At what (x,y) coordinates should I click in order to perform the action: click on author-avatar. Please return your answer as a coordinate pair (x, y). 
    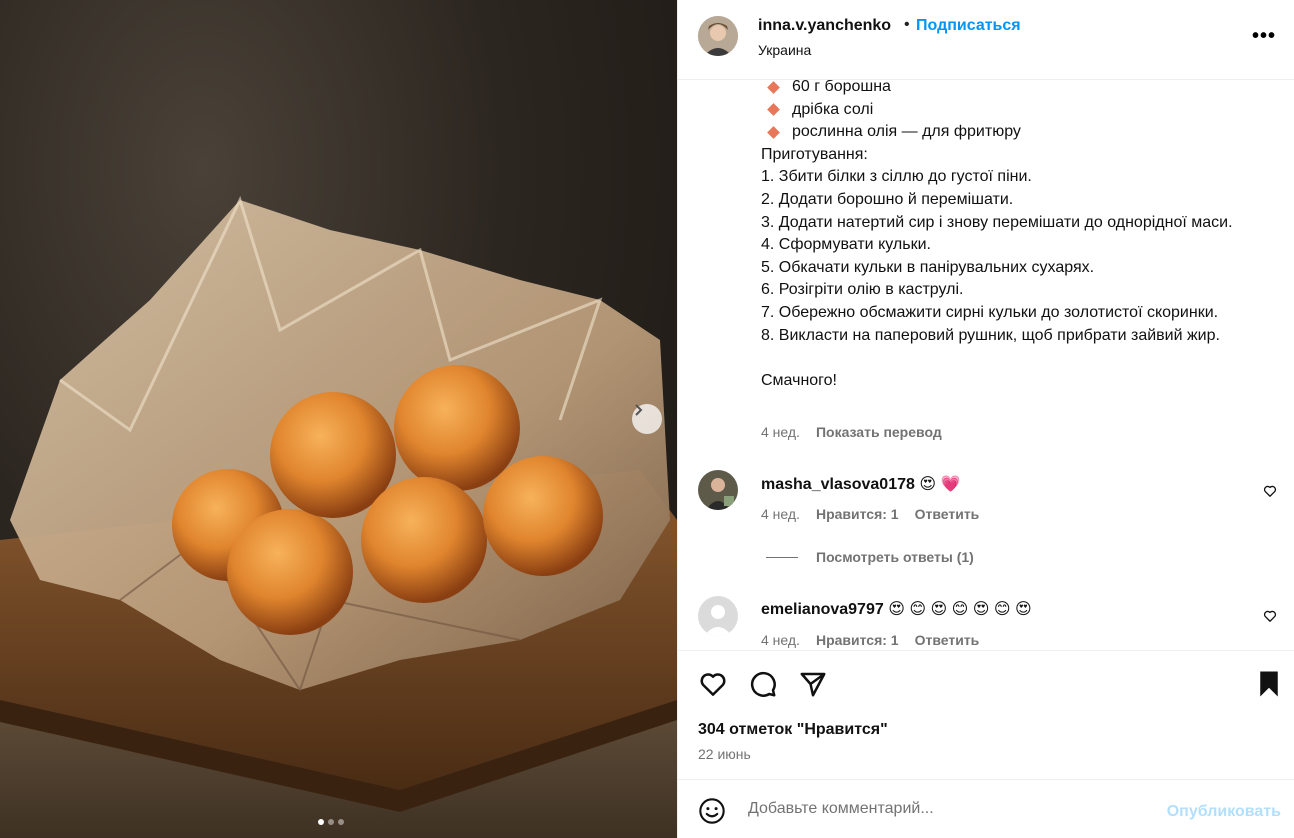
    Looking at the image, I should click on (718, 36).